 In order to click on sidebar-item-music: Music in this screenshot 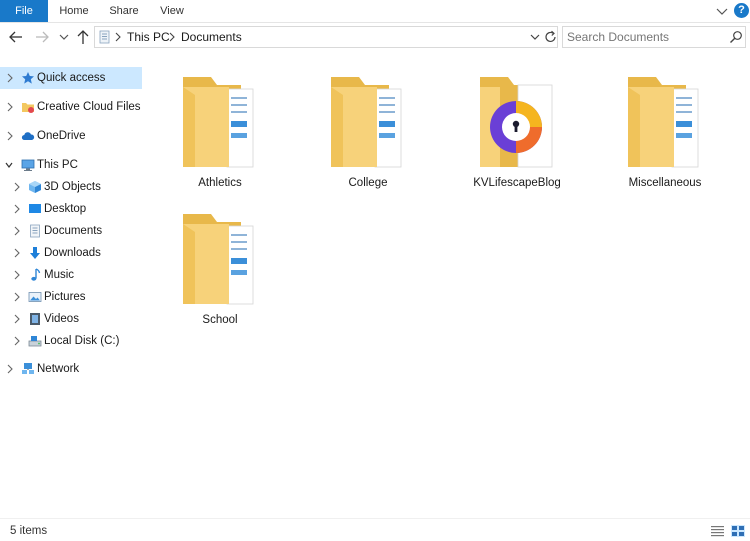, I will do `click(71, 275)`.